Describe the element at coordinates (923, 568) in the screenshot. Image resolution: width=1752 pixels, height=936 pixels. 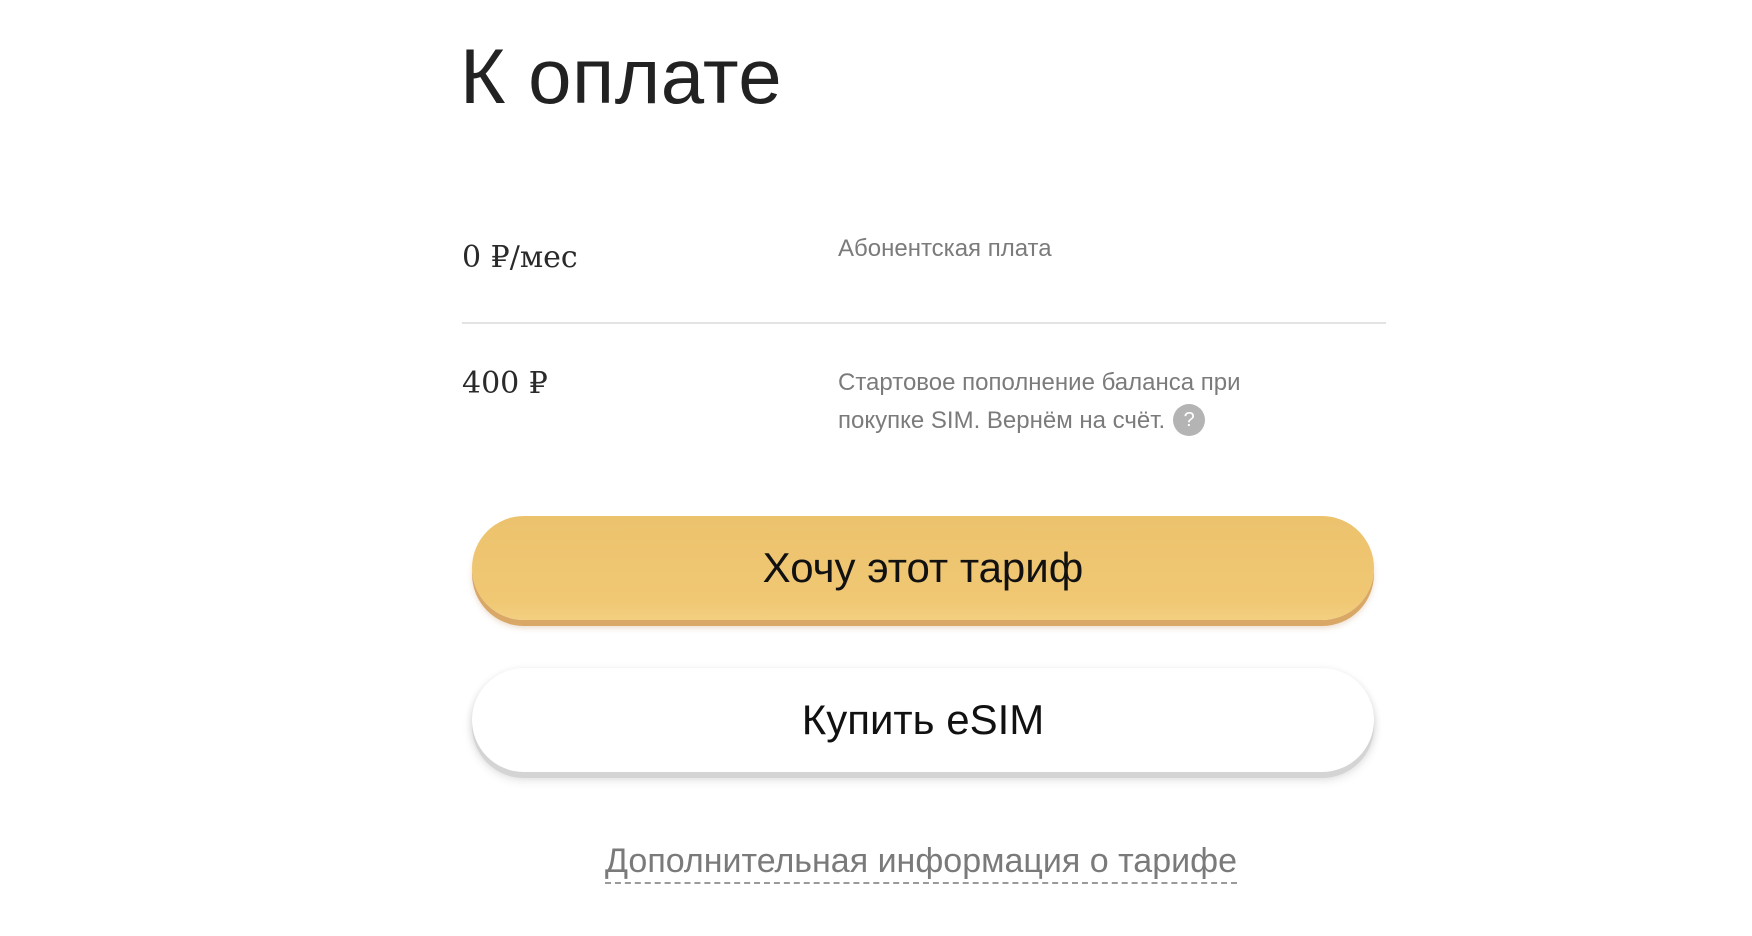
I see `want-tariff-button: Хочу этот тариф` at that location.